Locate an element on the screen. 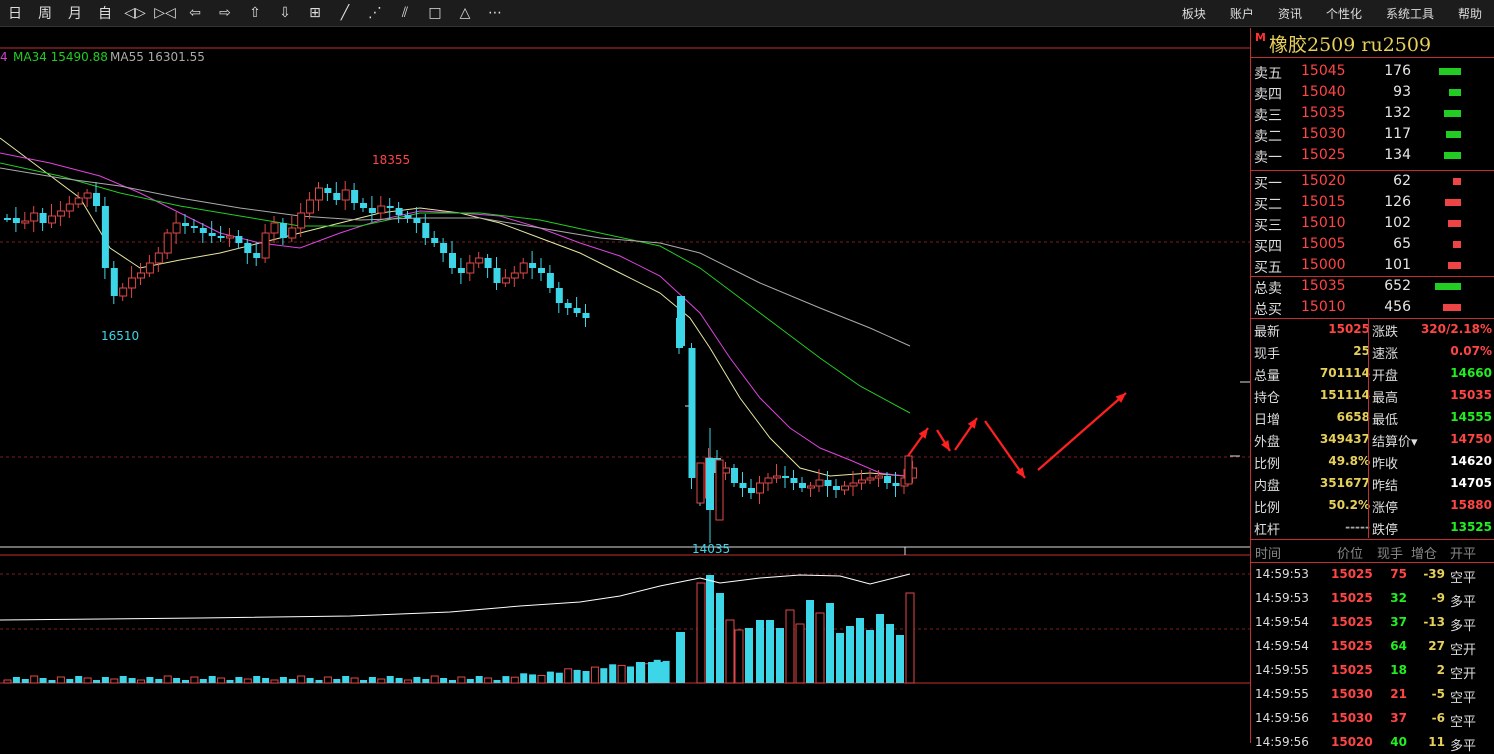 The height and width of the screenshot is (754, 1494). arrow-down-icon: ⇩ is located at coordinates (285, 13).